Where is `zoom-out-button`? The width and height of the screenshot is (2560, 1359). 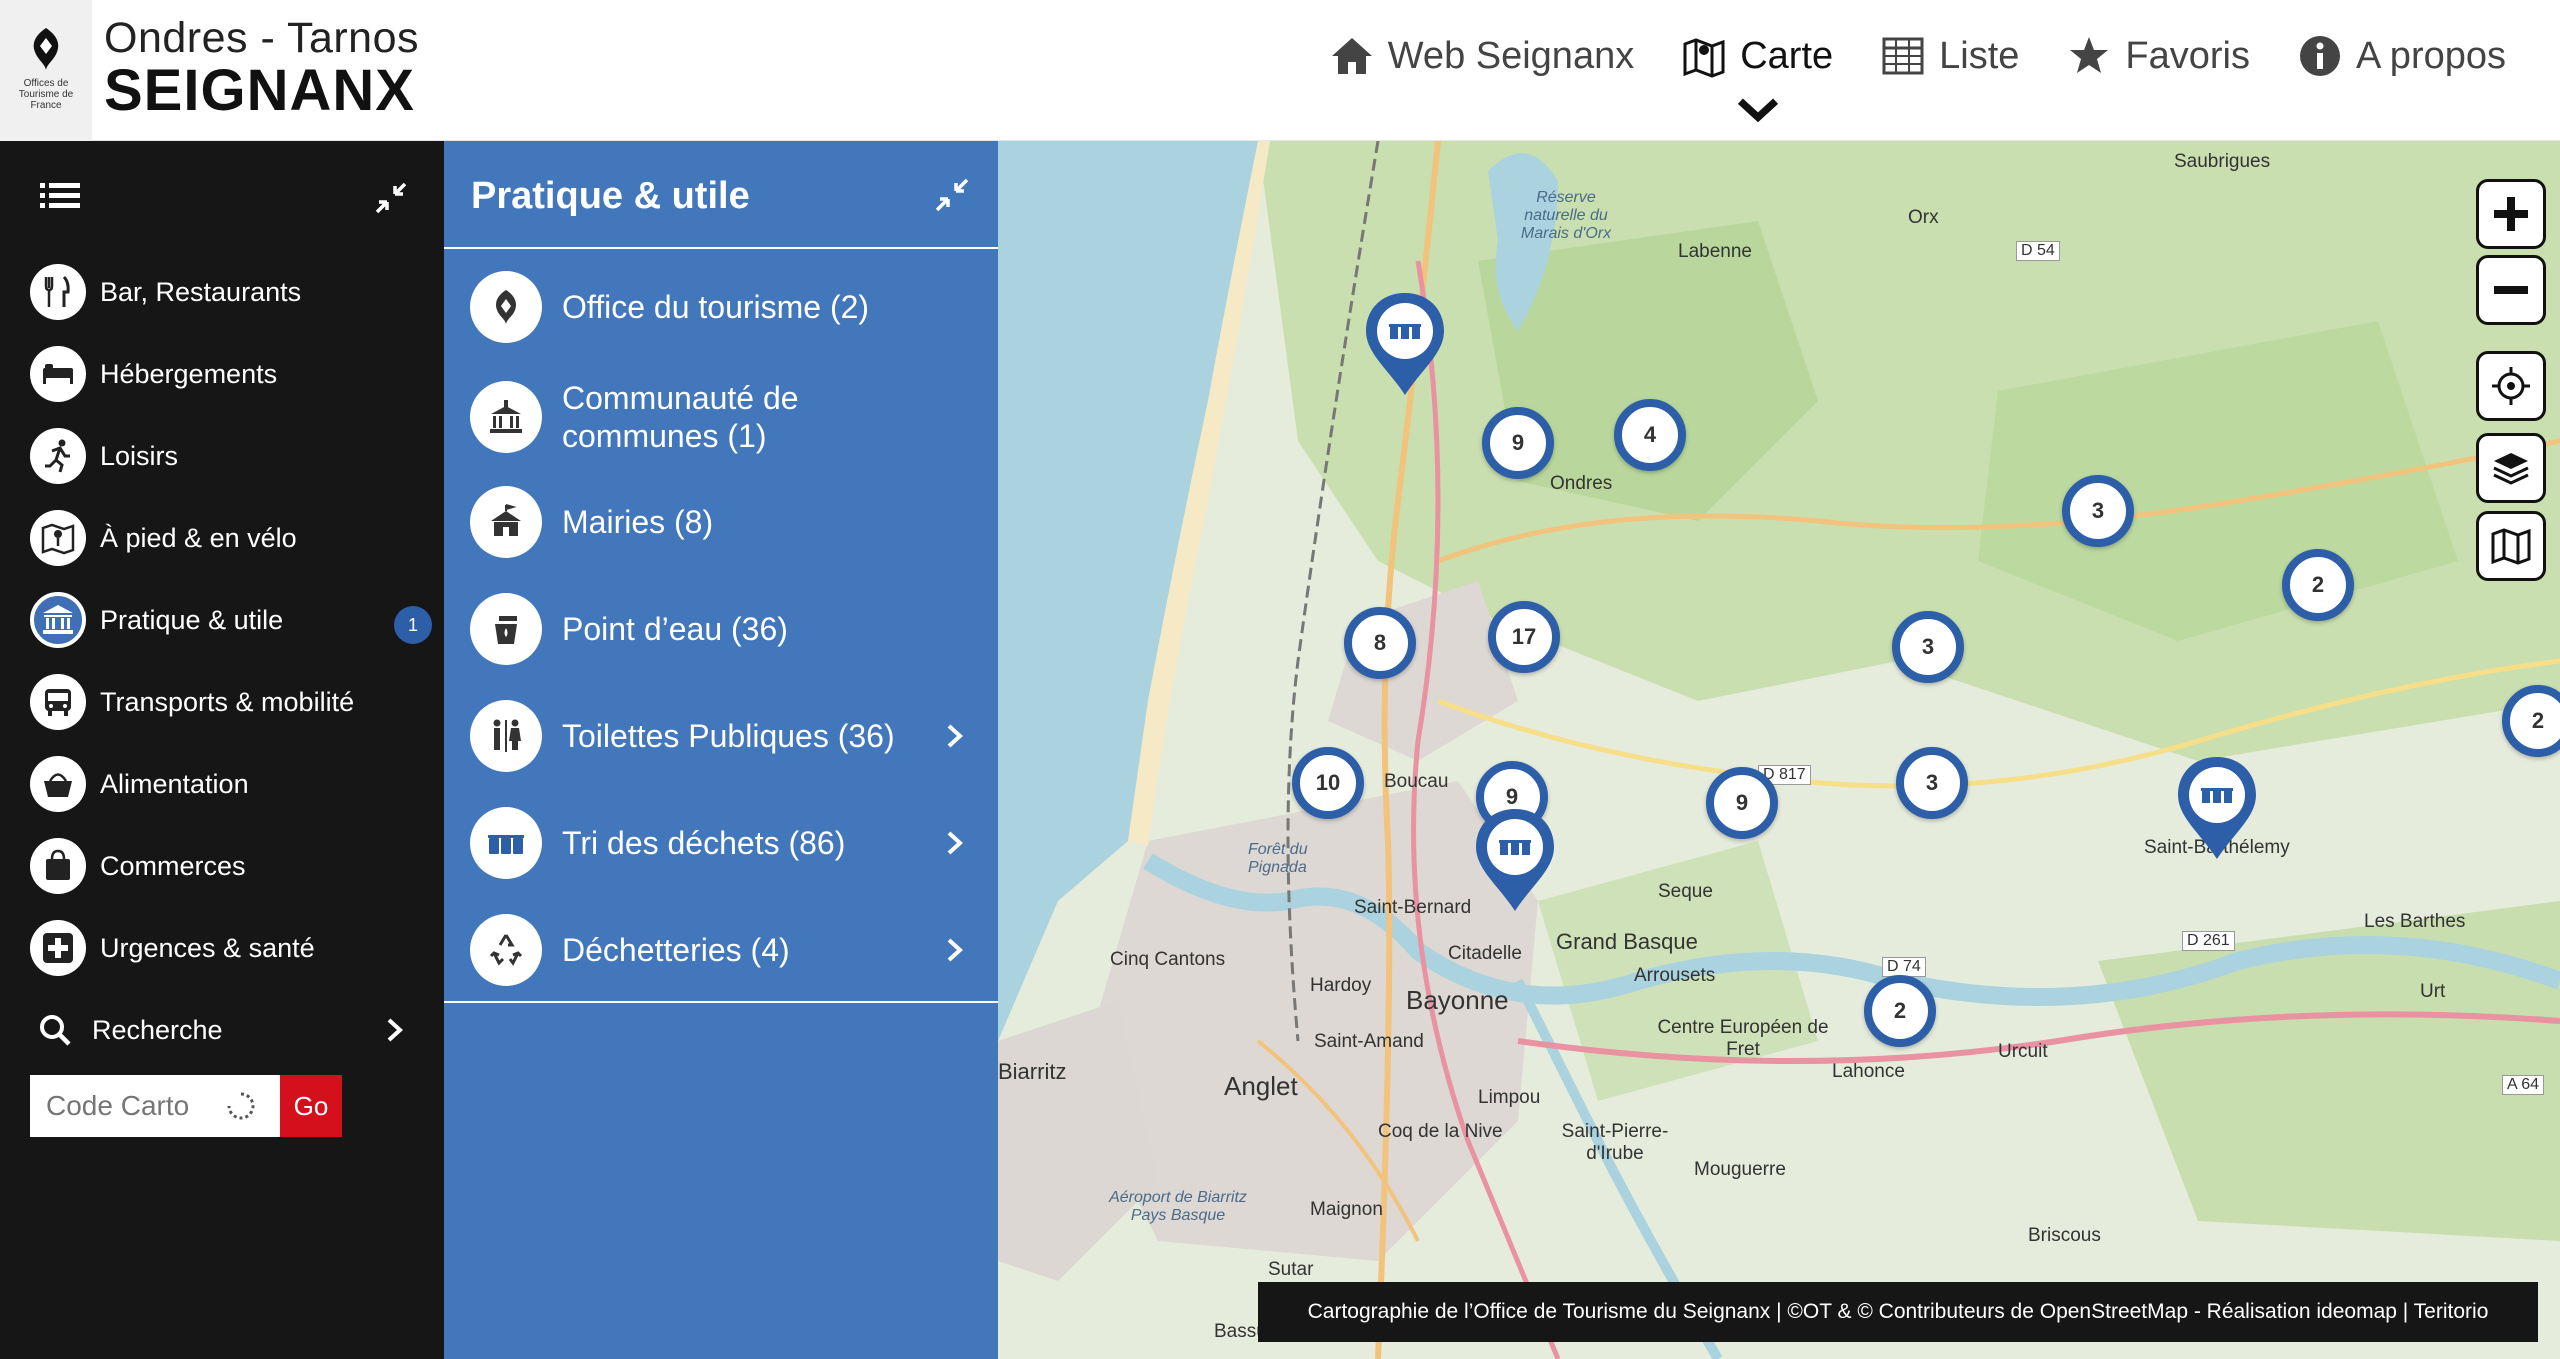 zoom-out-button is located at coordinates (2511, 290).